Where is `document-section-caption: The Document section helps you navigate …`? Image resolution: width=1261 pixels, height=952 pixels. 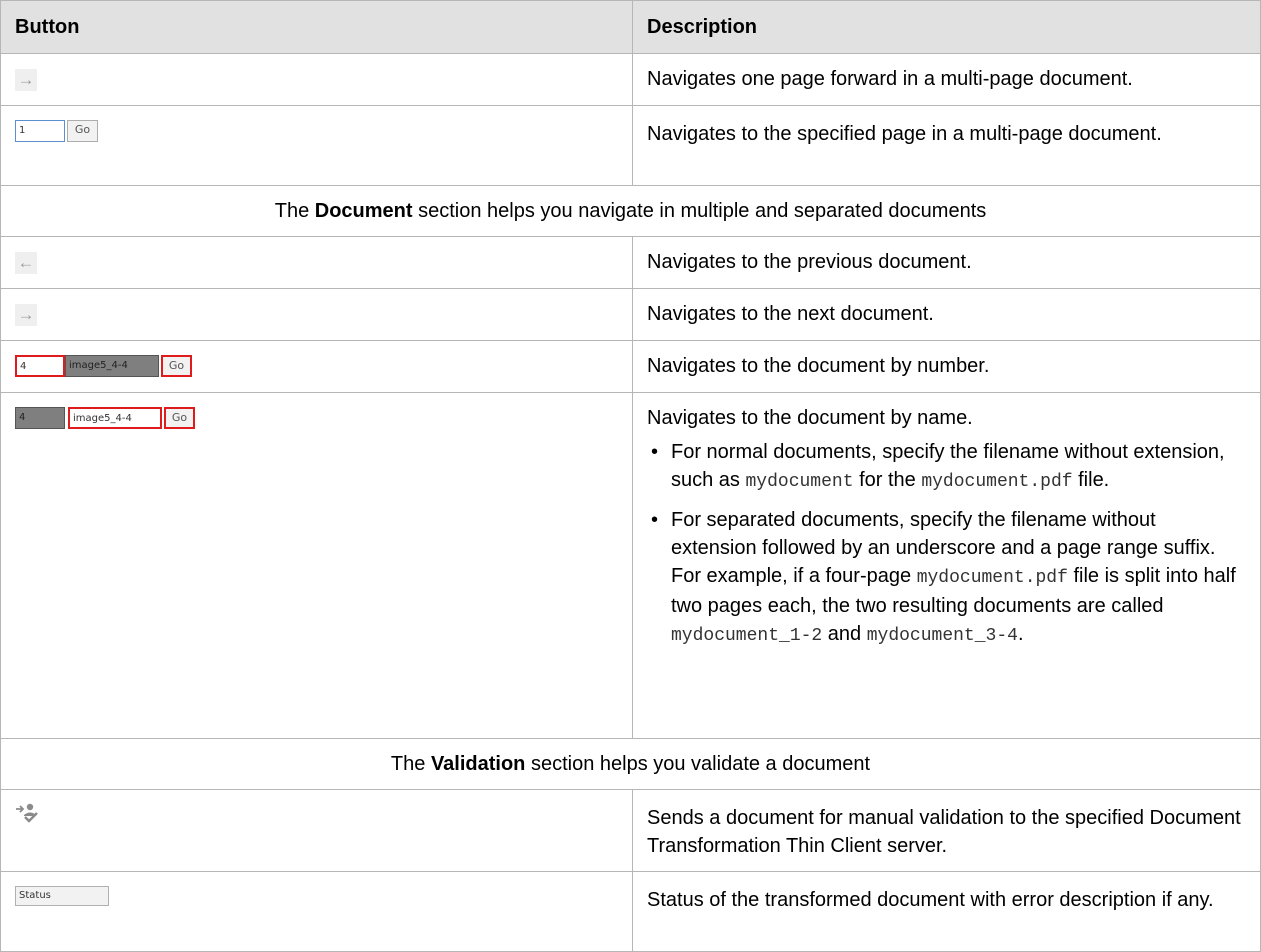
document-section-caption: The Document section helps you navigate … is located at coordinates (630, 211).